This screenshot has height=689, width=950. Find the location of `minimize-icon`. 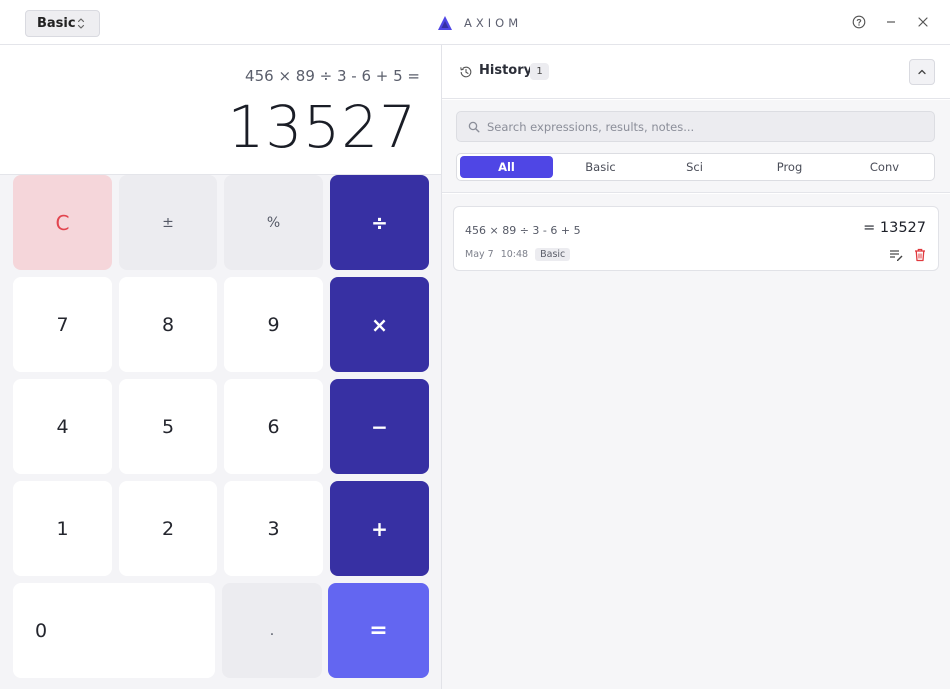

minimize-icon is located at coordinates (891, 22).